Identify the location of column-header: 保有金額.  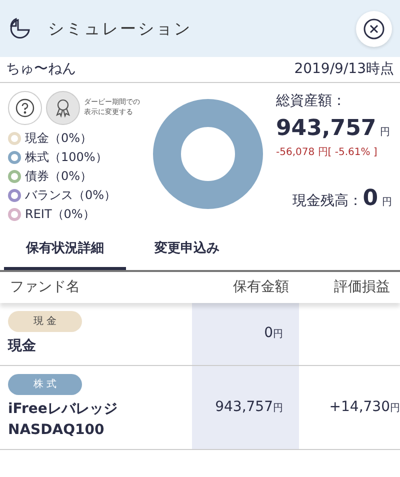
(261, 287).